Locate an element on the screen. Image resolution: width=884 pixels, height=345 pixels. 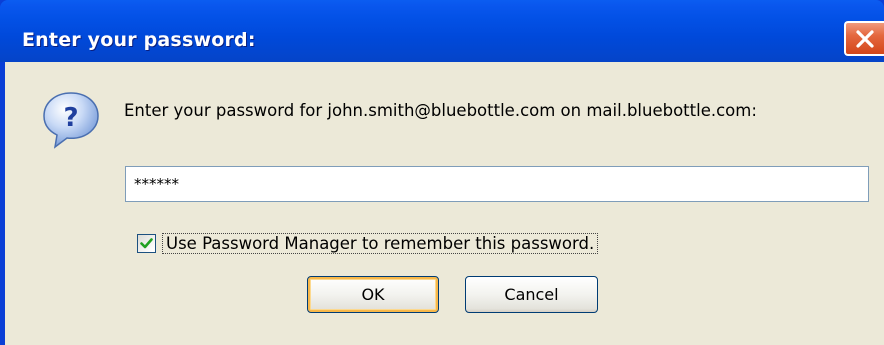
remember-password-checkbox is located at coordinates (146, 243).